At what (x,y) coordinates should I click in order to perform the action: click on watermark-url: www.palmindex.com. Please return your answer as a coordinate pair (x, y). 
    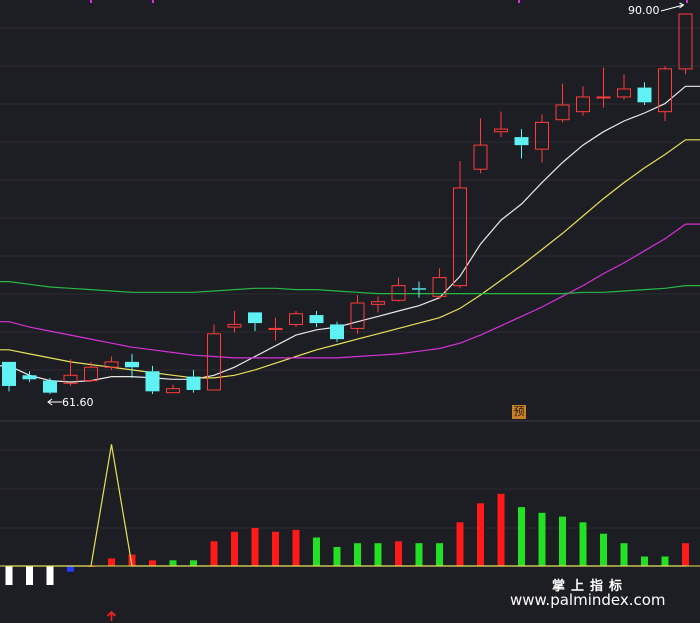
    Looking at the image, I should click on (588, 600).